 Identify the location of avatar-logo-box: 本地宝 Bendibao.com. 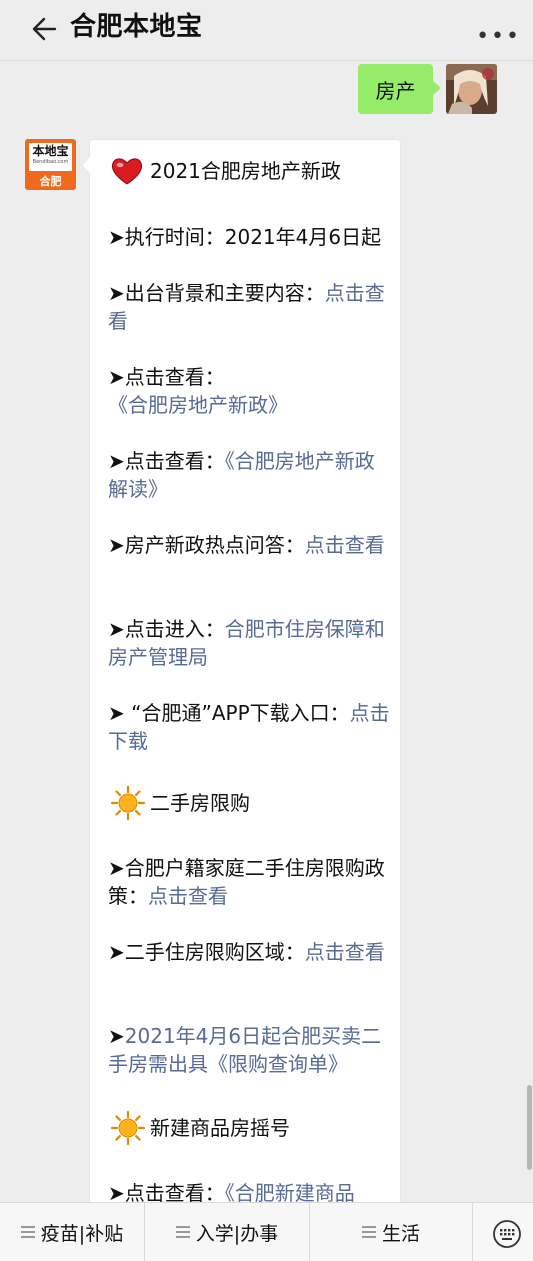
(50, 157).